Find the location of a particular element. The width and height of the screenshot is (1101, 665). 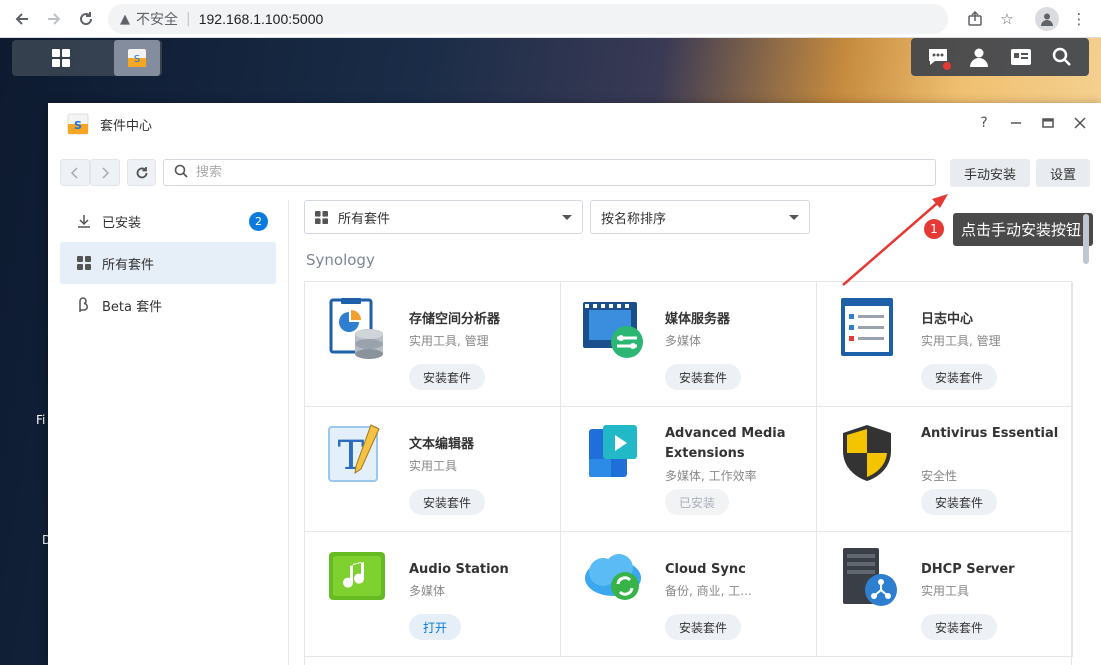

scrollbar-thumb is located at coordinates (1086, 239).